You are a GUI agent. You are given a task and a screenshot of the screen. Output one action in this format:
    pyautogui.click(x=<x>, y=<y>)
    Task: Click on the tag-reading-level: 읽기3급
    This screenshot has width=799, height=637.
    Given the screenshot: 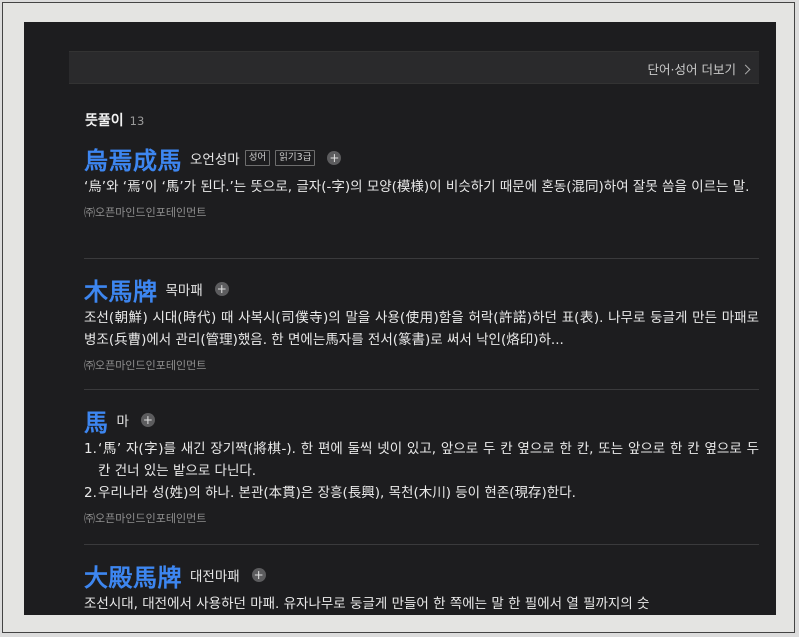 What is the action you would take?
    pyautogui.click(x=295, y=158)
    